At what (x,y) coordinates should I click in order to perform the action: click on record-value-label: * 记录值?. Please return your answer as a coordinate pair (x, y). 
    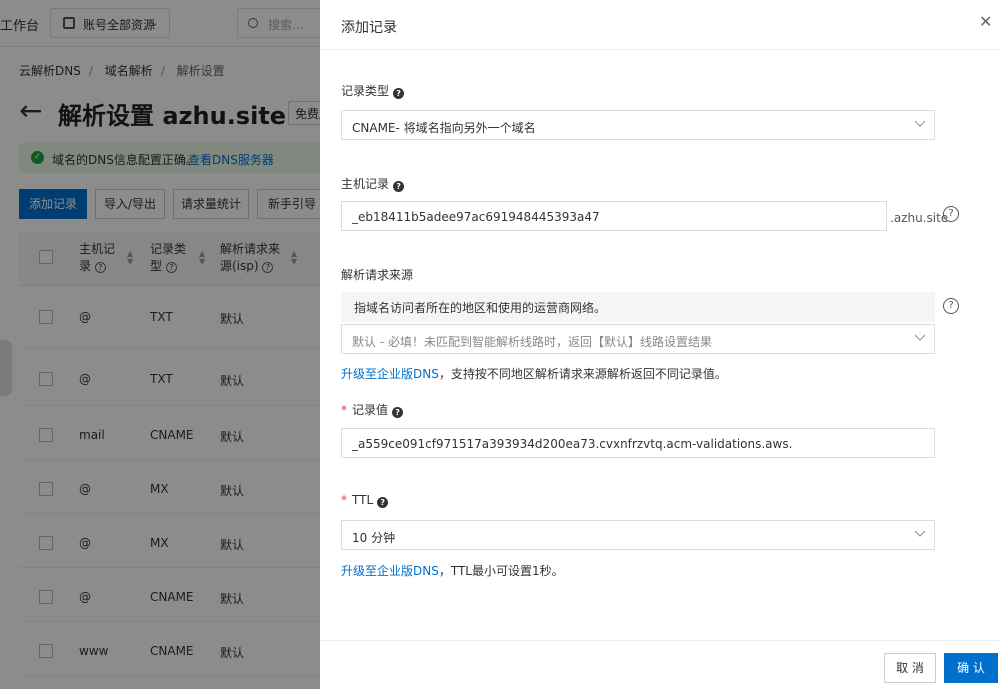
    Looking at the image, I should click on (372, 409).